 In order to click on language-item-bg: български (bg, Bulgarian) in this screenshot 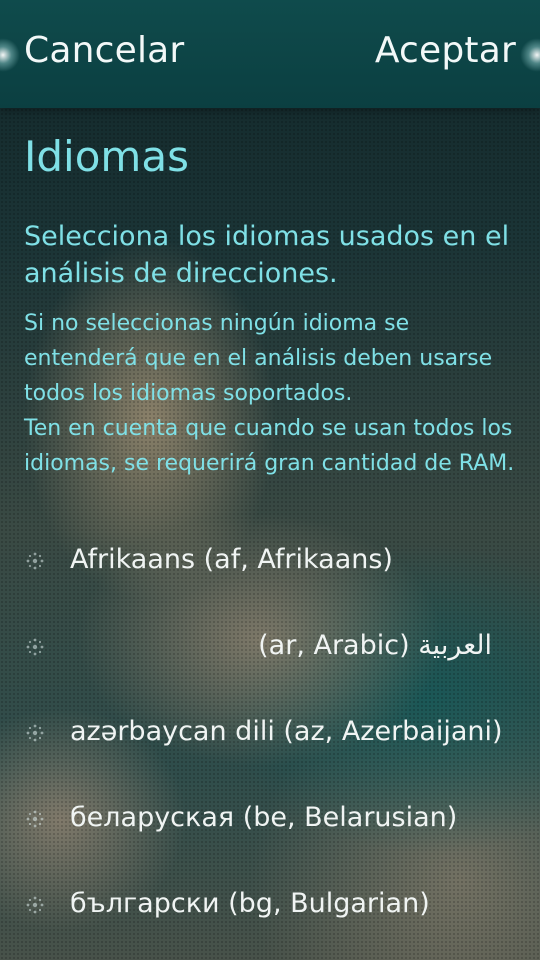, I will do `click(270, 907)`.